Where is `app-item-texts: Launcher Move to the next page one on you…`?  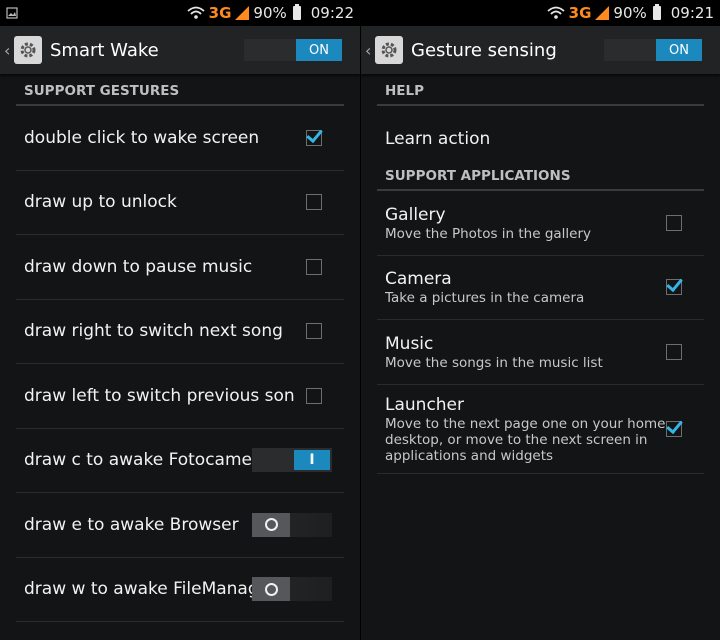
app-item-texts: Launcher Move to the next page one on you… is located at coordinates (525, 429).